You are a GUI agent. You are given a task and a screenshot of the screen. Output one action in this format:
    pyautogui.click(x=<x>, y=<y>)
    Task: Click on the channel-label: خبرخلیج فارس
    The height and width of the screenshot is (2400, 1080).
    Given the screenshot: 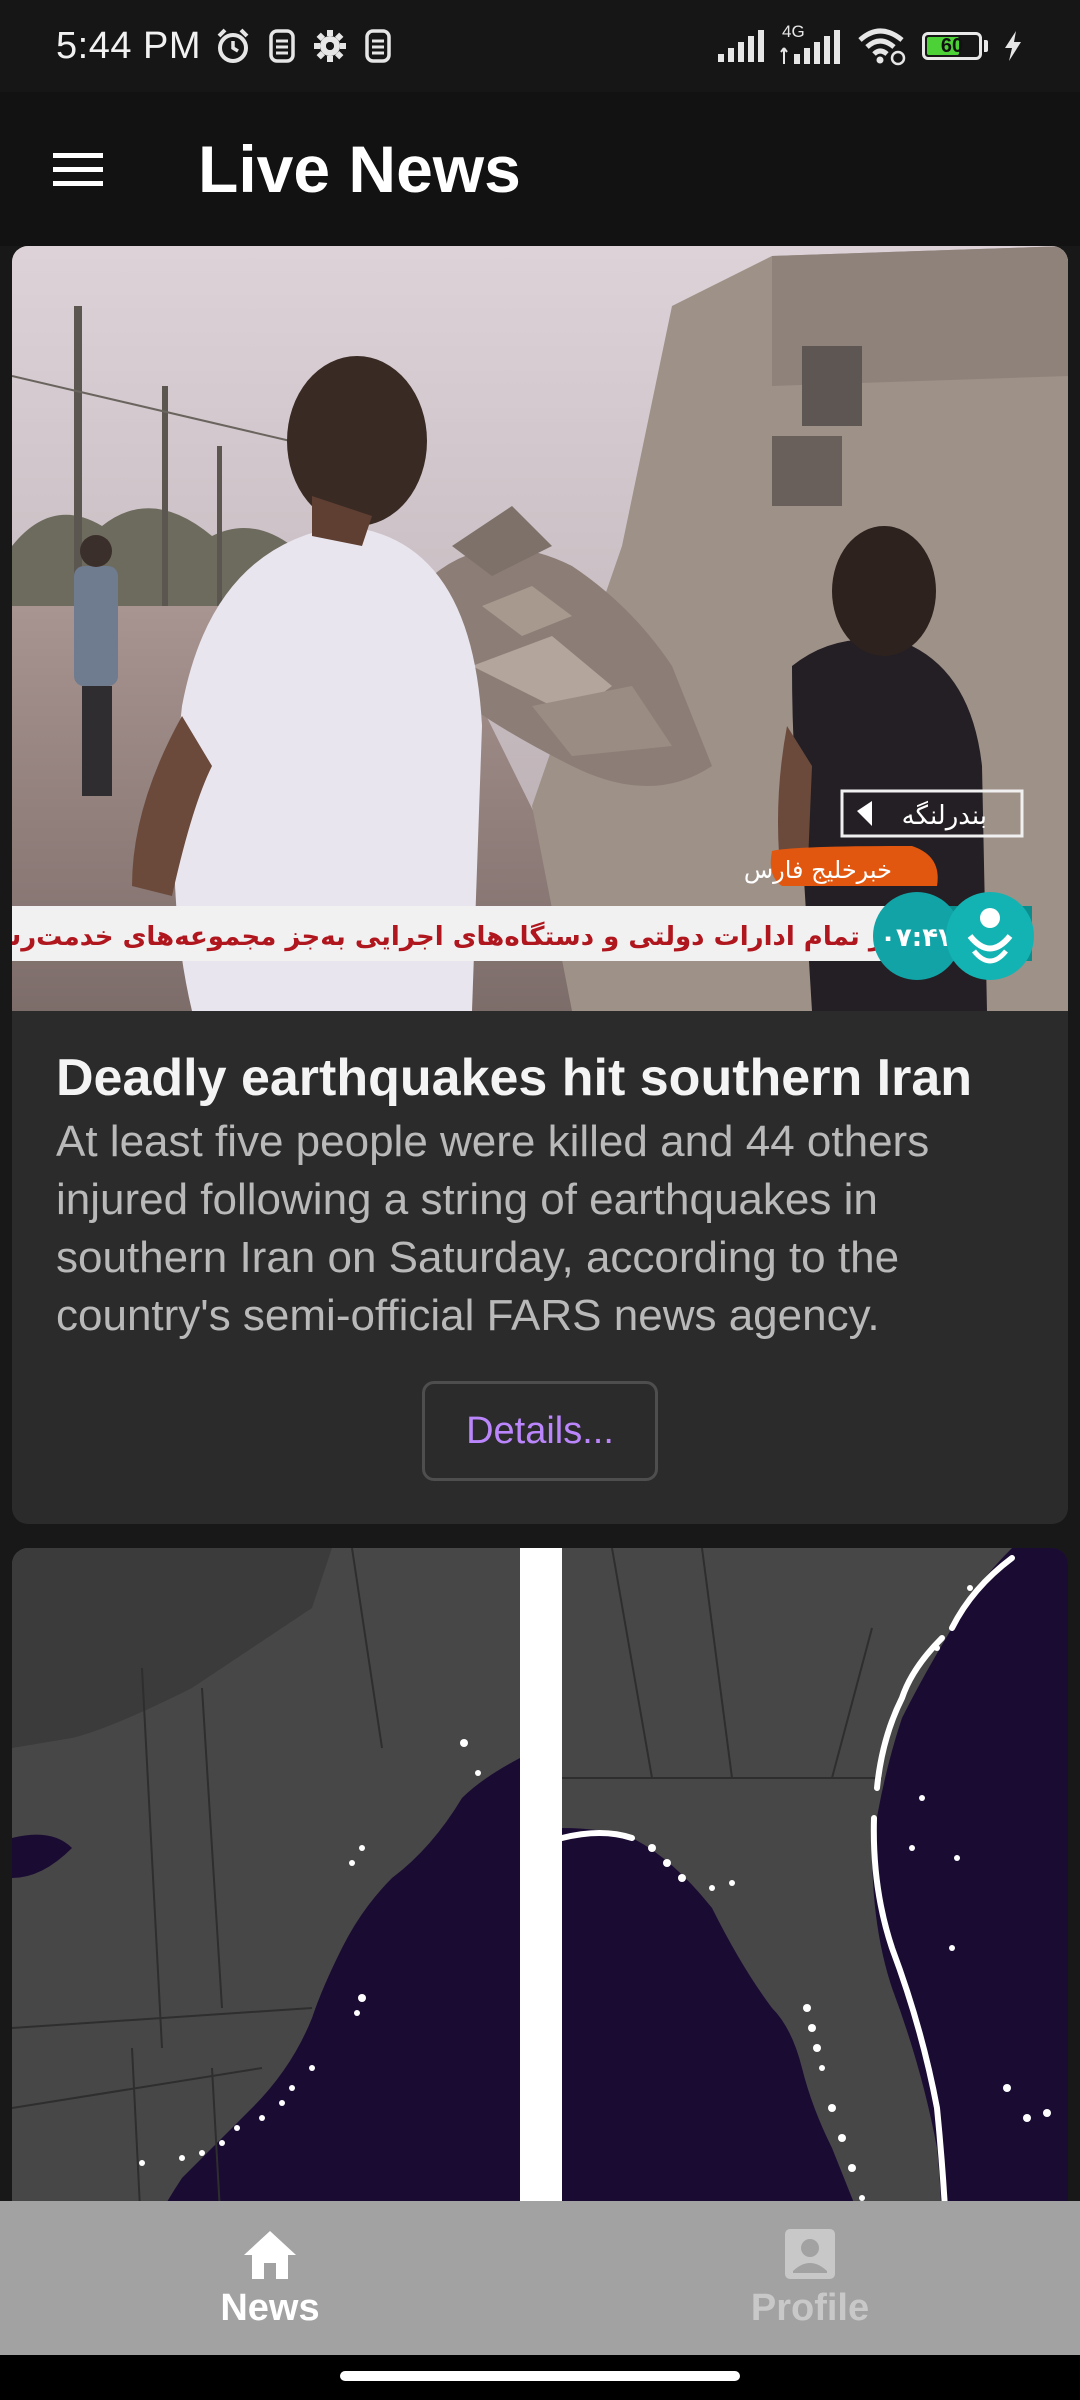 What is the action you would take?
    pyautogui.click(x=818, y=870)
    